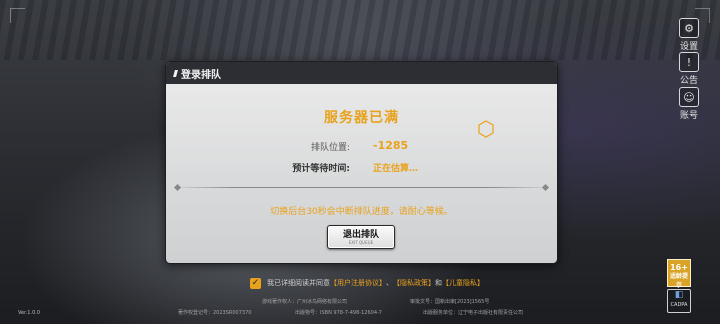 The height and width of the screenshot is (324, 720). I want to click on cadpa-text: CADPA, so click(679, 305).